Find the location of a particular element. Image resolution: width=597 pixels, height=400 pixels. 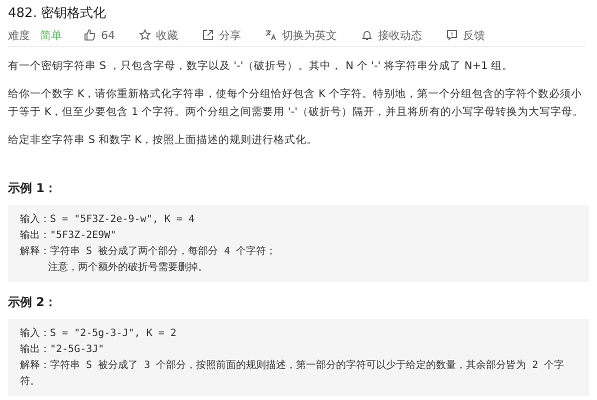

example-line: 输出："2-5G-3J" is located at coordinates (63, 349).